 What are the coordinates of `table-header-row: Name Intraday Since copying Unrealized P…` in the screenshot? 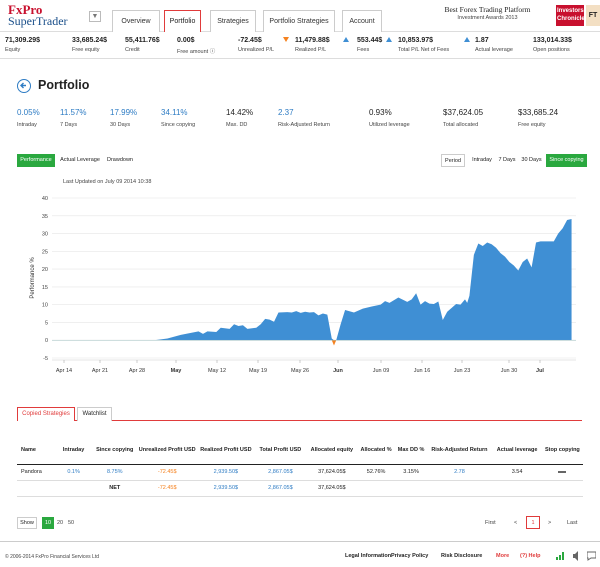 It's located at (300, 450).